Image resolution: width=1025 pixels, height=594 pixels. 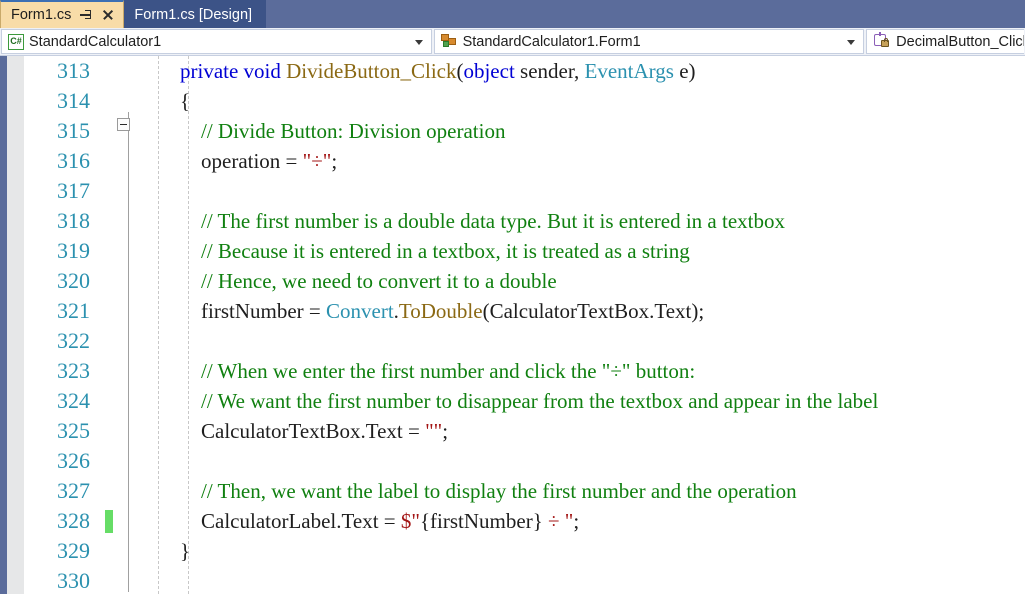 What do you see at coordinates (549, 71) in the screenshot?
I see `code-token-pln: sender,` at bounding box center [549, 71].